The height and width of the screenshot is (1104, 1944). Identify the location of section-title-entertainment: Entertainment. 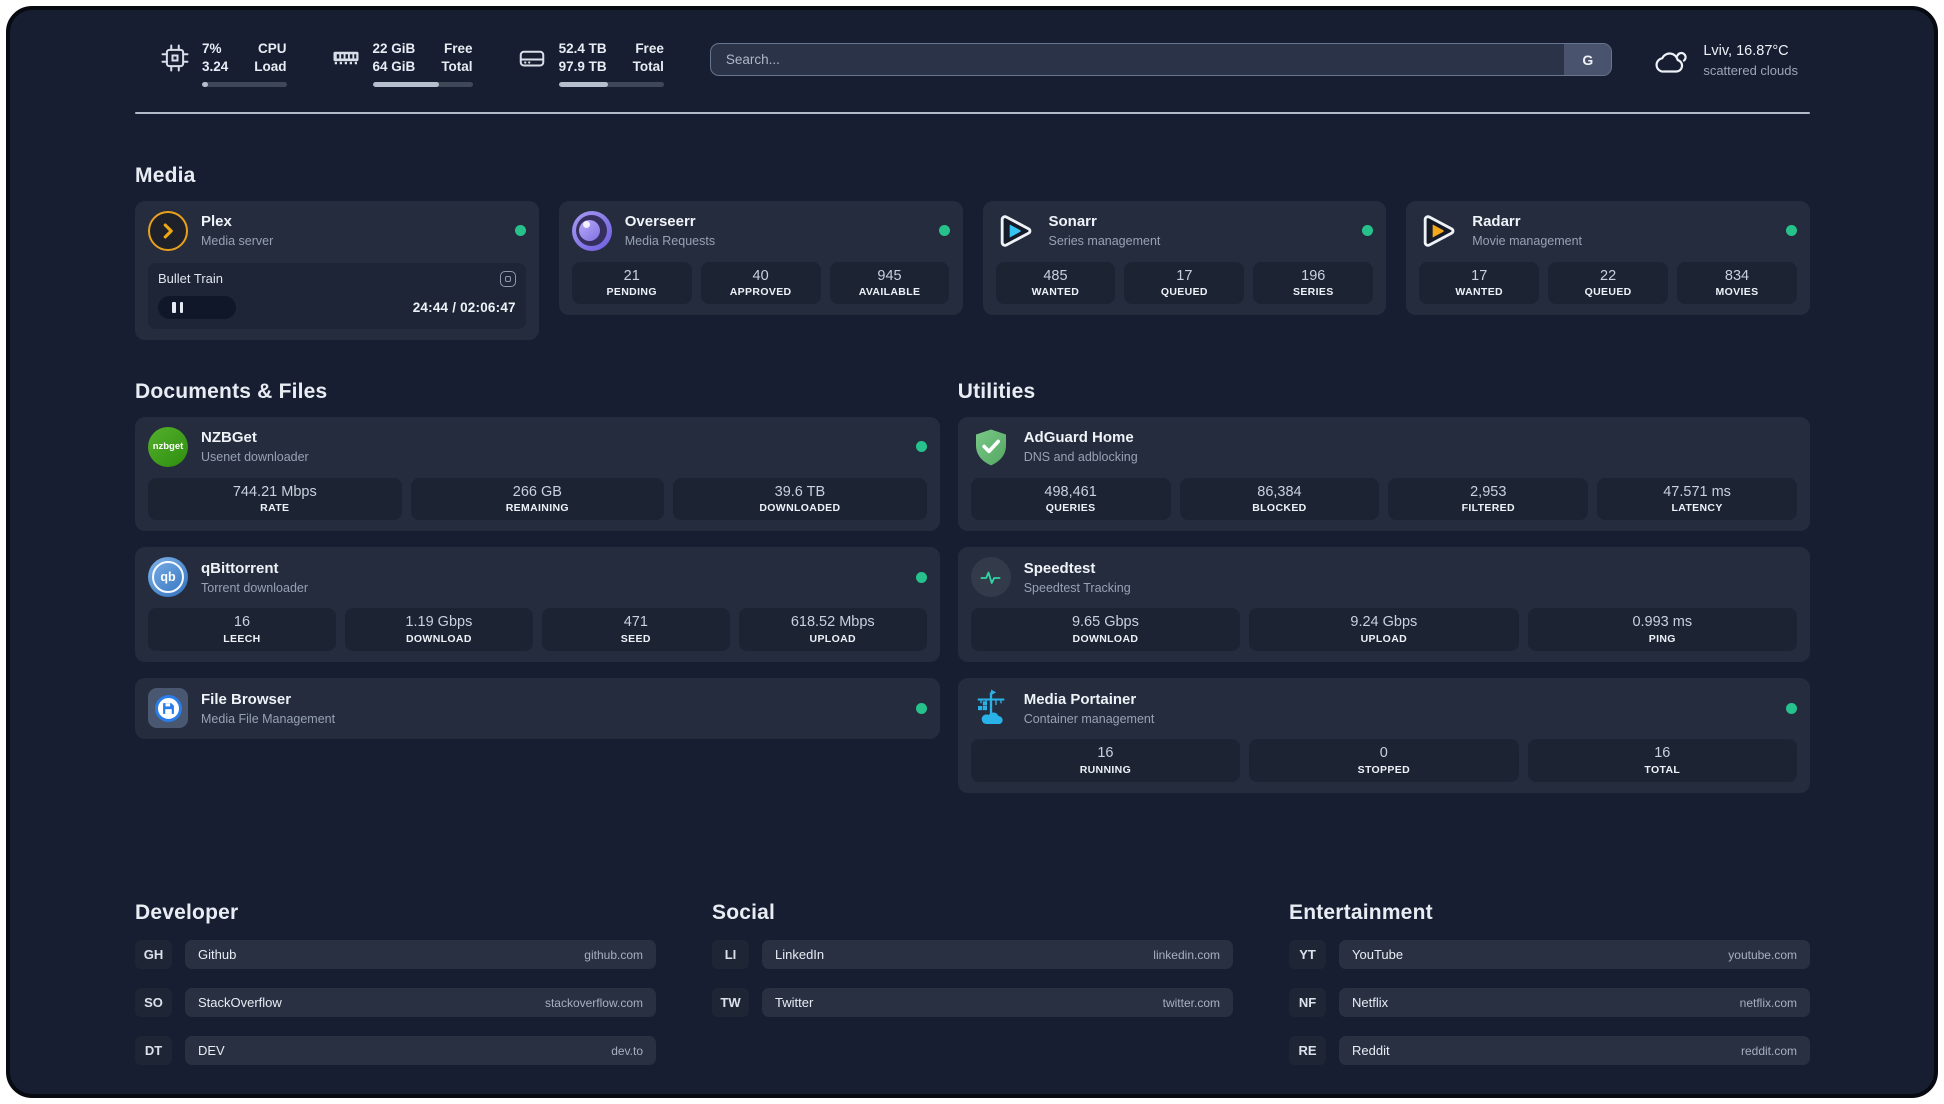
(1361, 913).